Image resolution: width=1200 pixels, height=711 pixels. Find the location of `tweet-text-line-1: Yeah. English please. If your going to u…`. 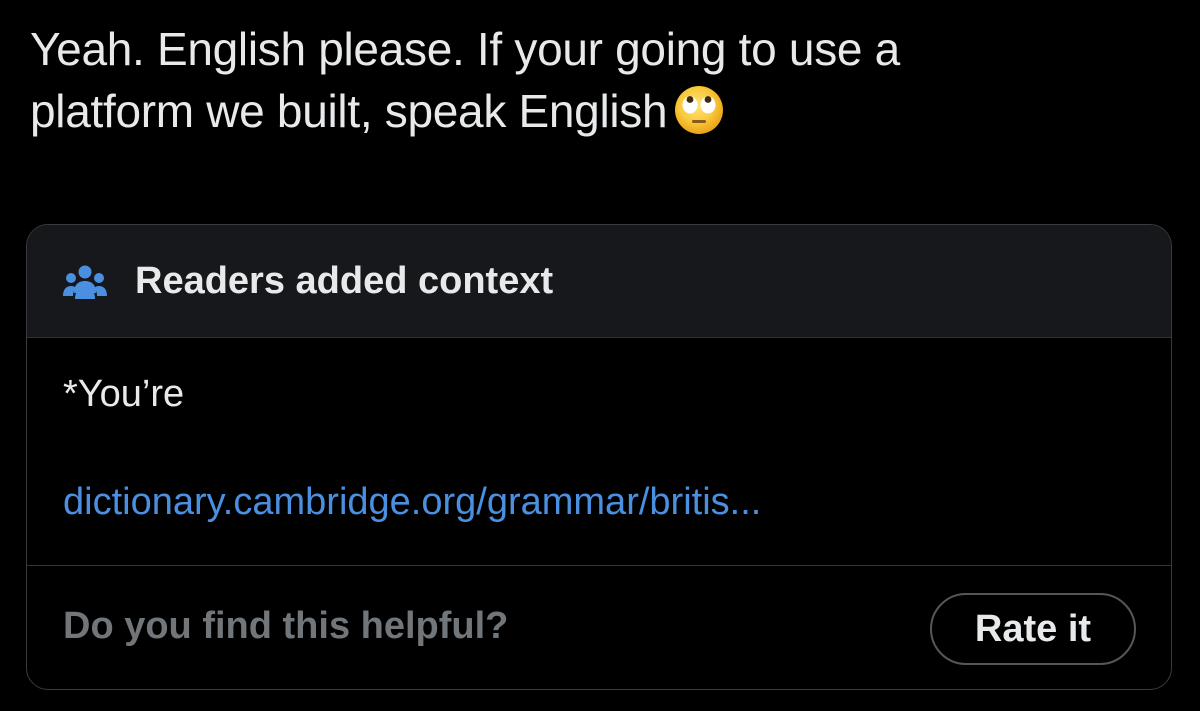

tweet-text-line-1: Yeah. English please. If your going to u… is located at coordinates (465, 49).